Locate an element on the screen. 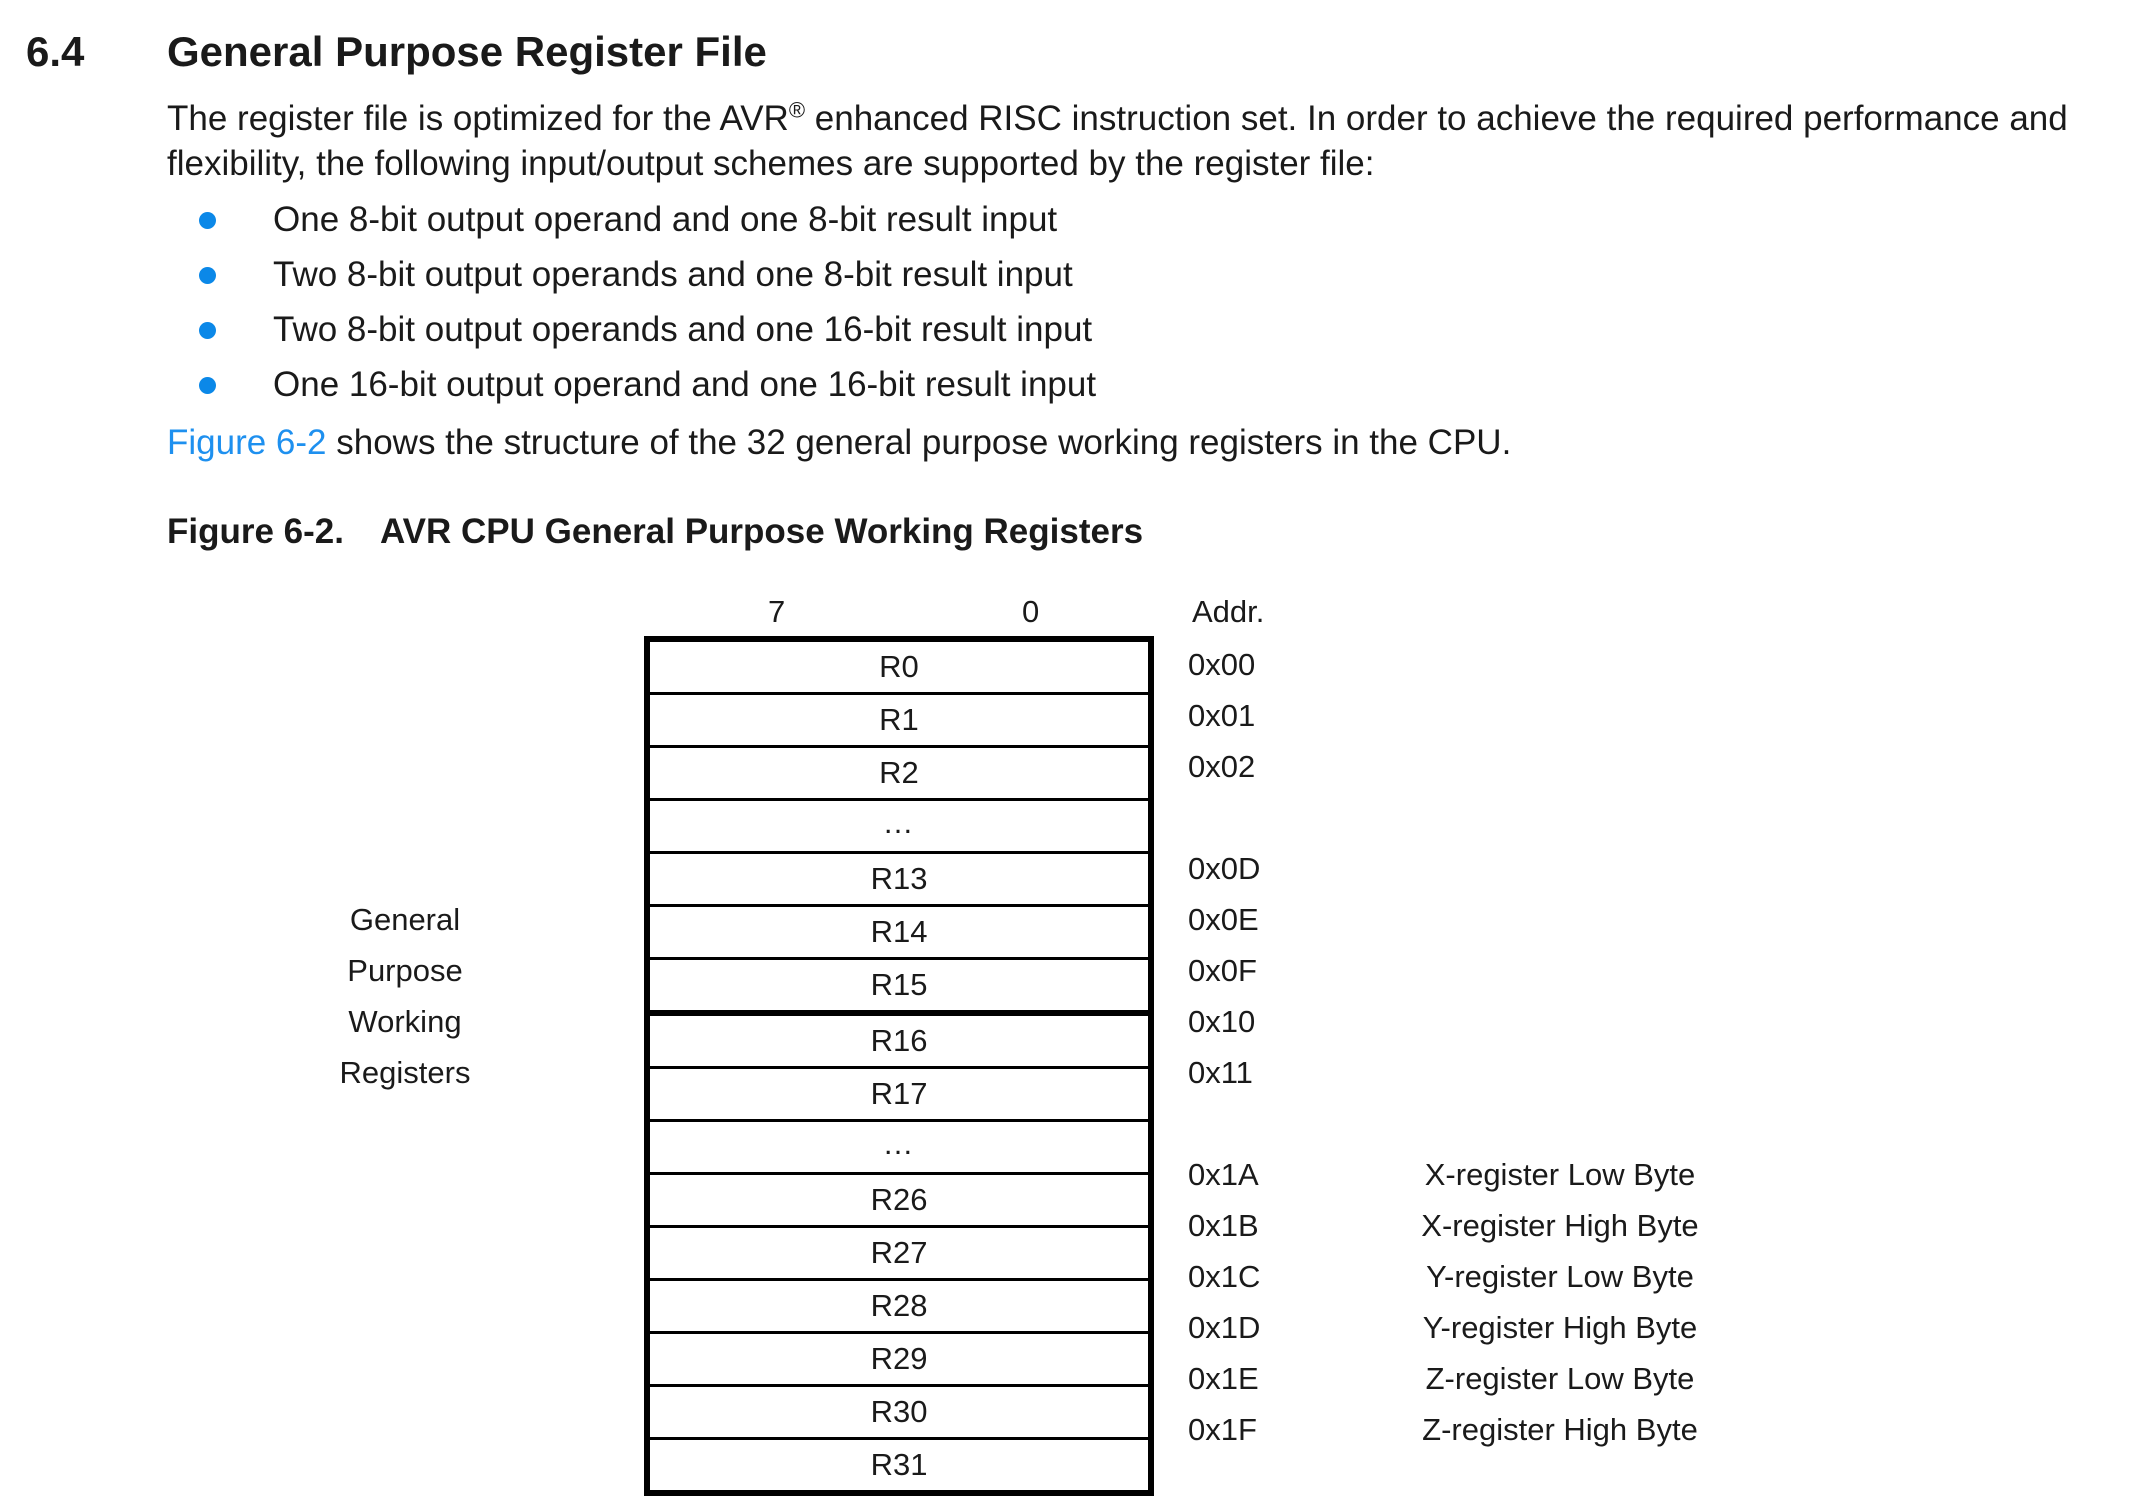 Image resolution: width=2148 pixels, height=1496 pixels. register-cell: R29 is located at coordinates (899, 1360).